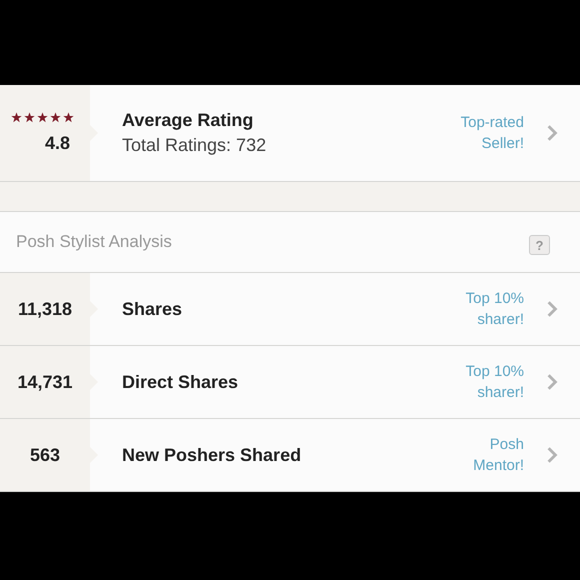 The image size is (580, 580). Describe the element at coordinates (181, 382) in the screenshot. I see `stat-label: Direct Shares` at that location.